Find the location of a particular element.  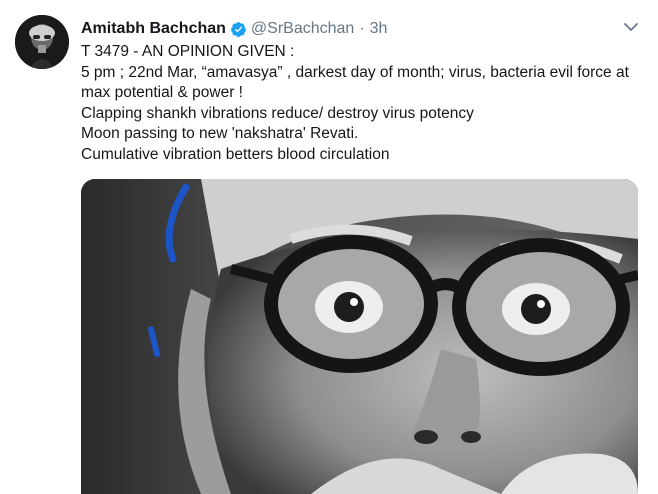

avatar is located at coordinates (42, 42).